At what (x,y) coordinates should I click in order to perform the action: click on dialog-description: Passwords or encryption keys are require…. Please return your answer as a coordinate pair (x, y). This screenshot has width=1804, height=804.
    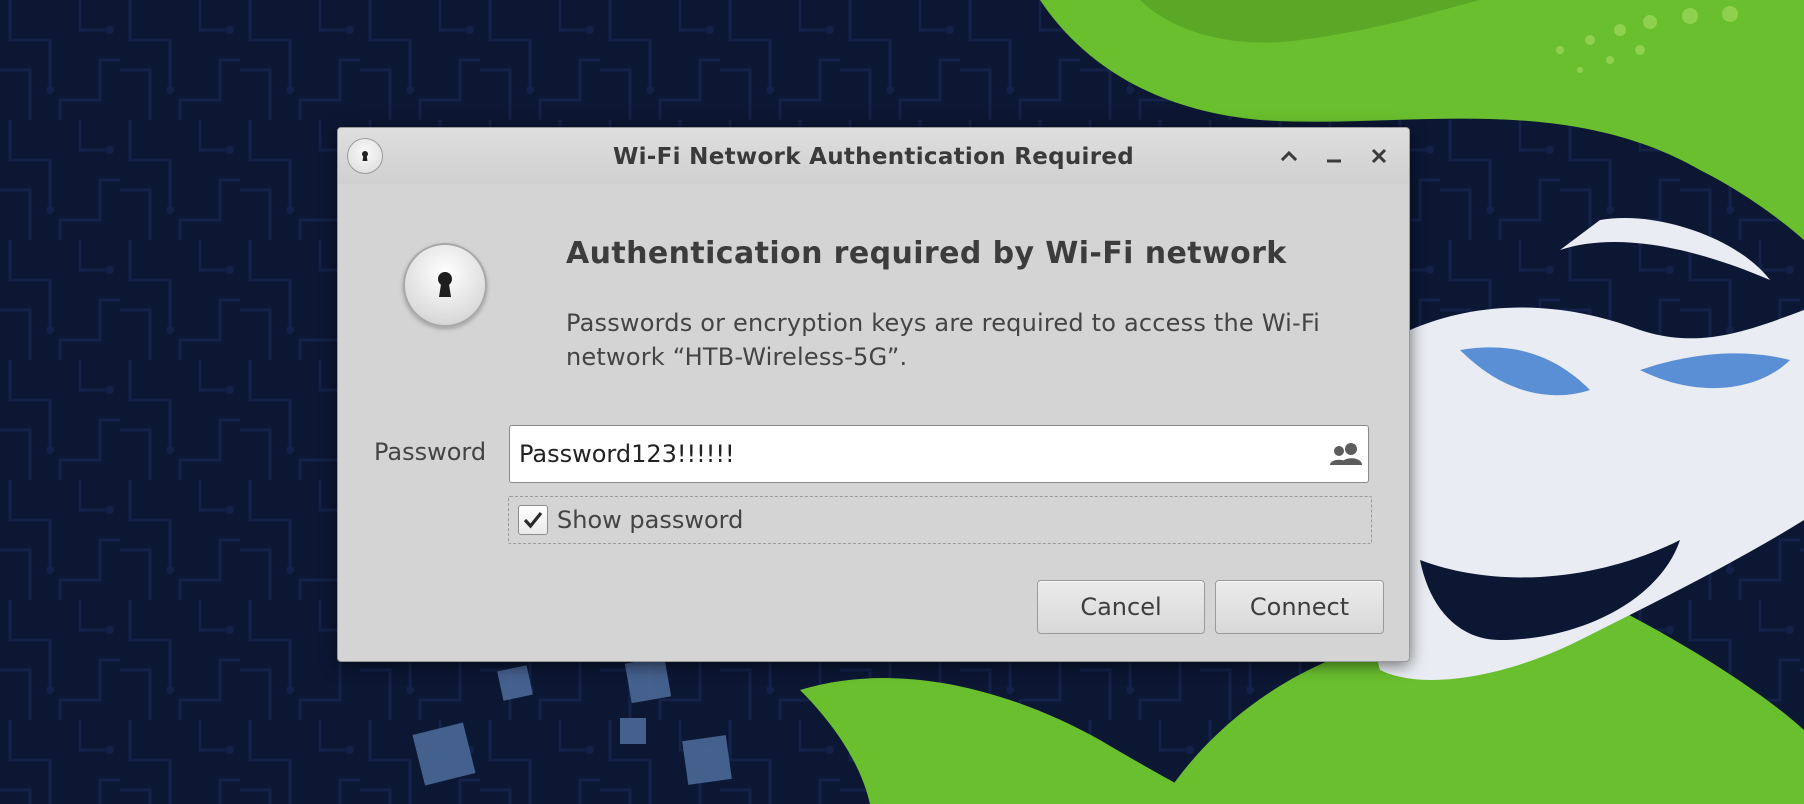
    Looking at the image, I should click on (943, 340).